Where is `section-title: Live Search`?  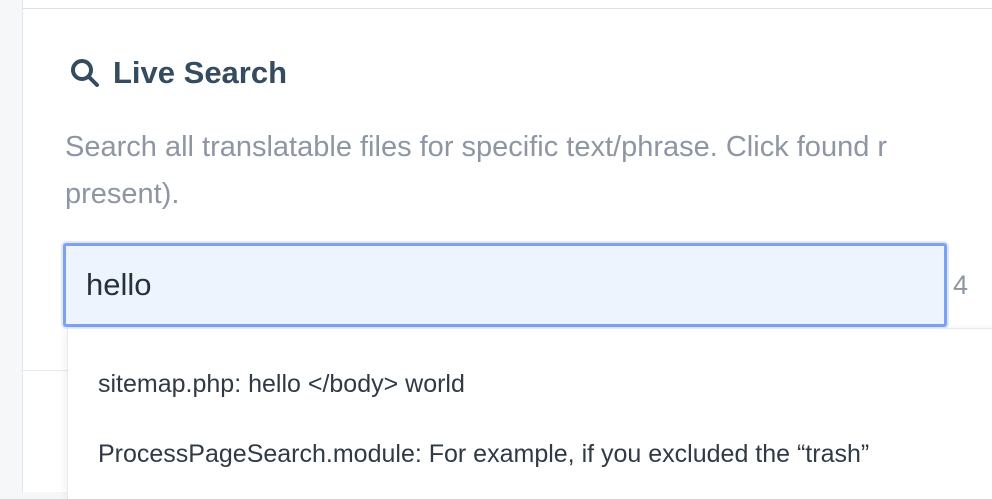 section-title: Live Search is located at coordinates (178, 73).